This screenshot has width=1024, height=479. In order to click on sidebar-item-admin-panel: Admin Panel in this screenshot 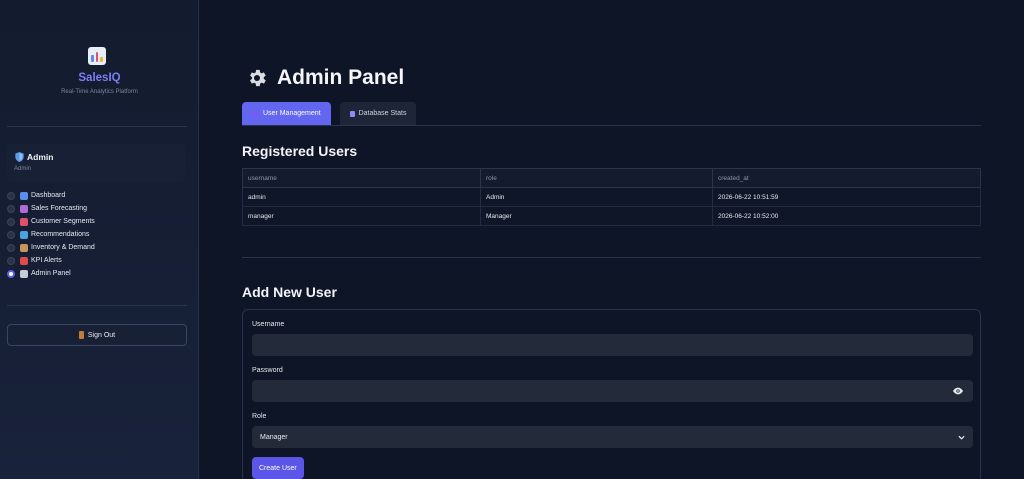, I will do `click(51, 273)`.